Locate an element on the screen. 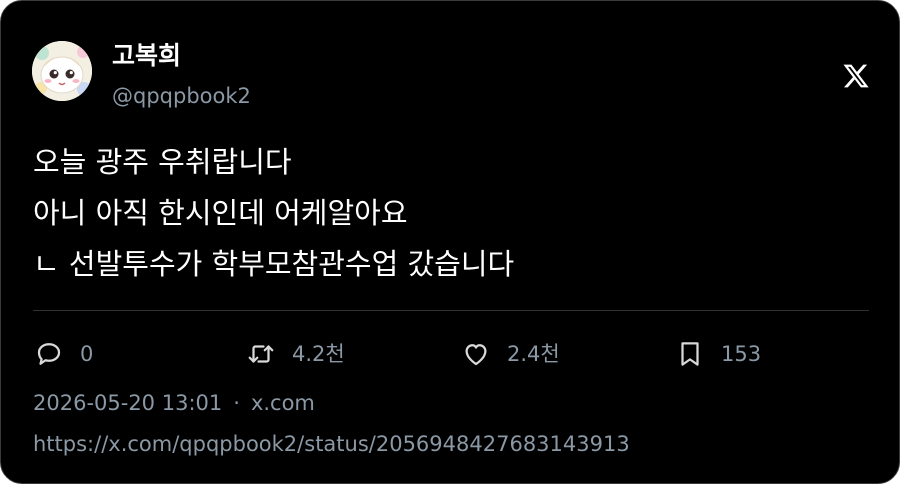  x-logo-glyph is located at coordinates (856, 76).